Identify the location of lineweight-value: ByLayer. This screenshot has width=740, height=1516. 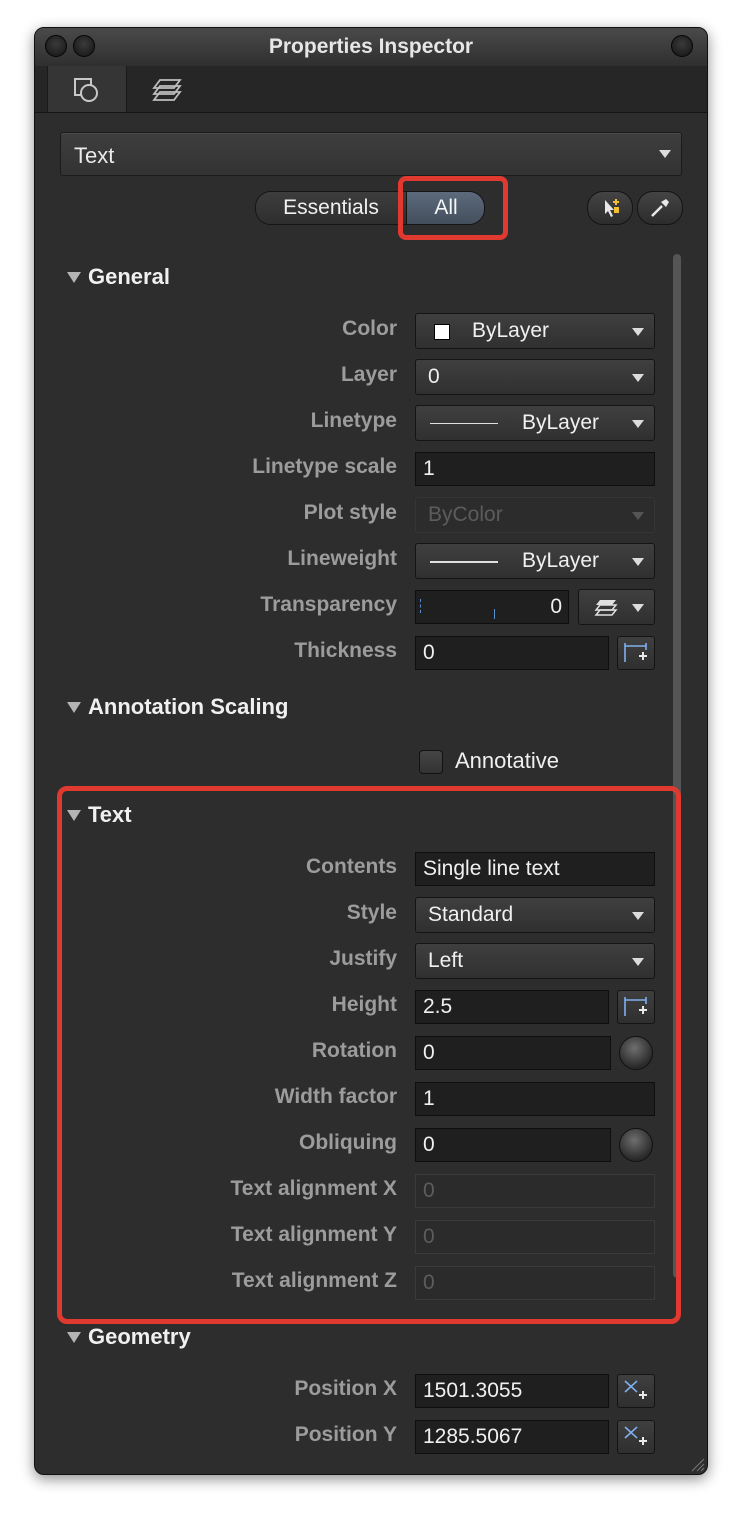
(561, 560).